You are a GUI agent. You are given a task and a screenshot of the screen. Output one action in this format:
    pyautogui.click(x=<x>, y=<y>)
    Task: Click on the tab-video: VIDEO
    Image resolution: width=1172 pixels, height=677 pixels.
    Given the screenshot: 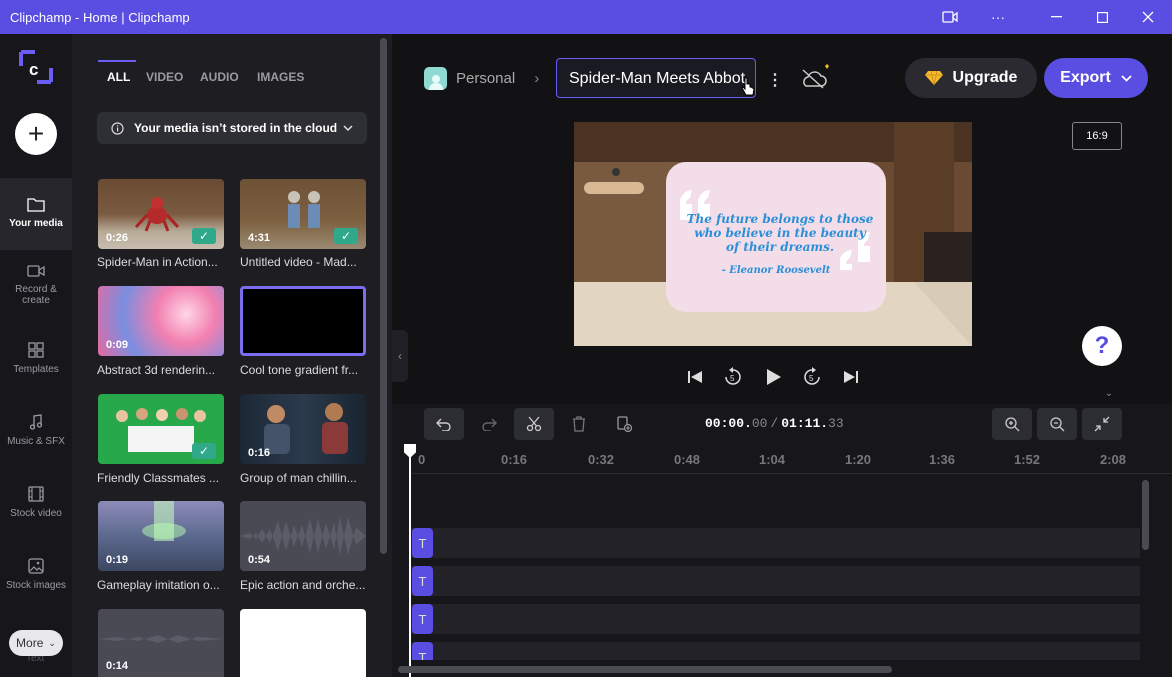 What is the action you would take?
    pyautogui.click(x=164, y=77)
    